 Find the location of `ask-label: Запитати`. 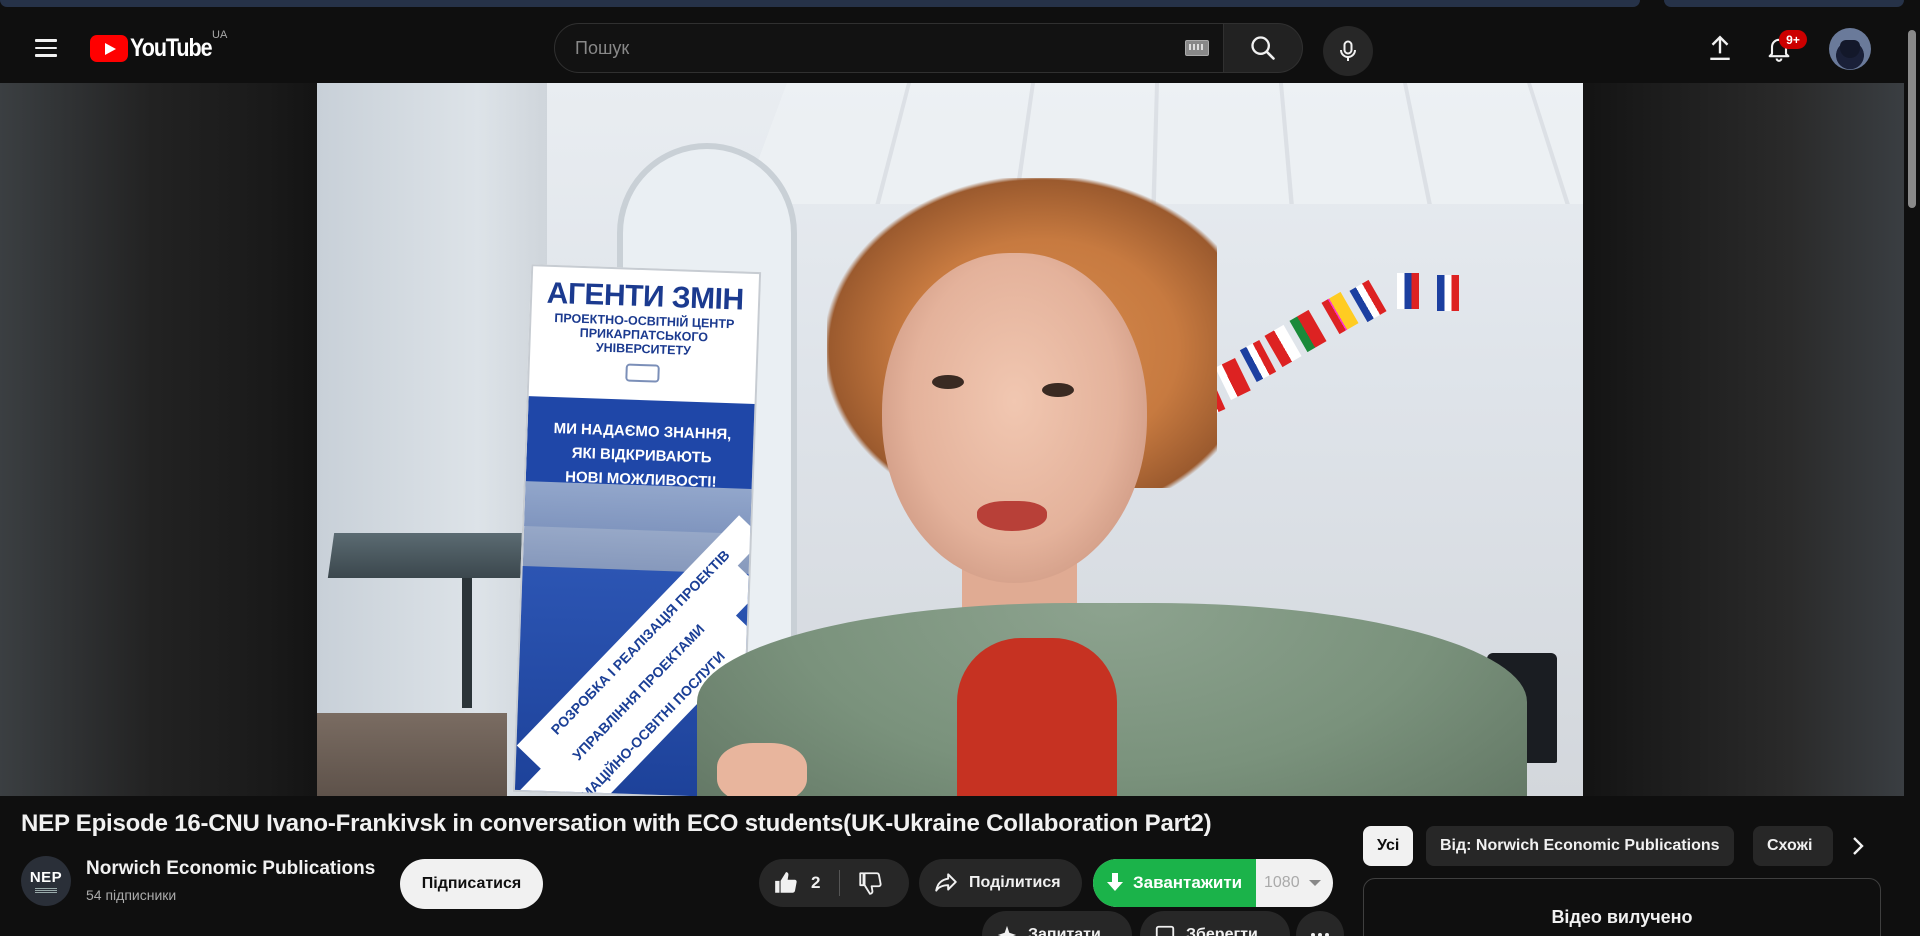

ask-label: Запитати is located at coordinates (1064, 931).